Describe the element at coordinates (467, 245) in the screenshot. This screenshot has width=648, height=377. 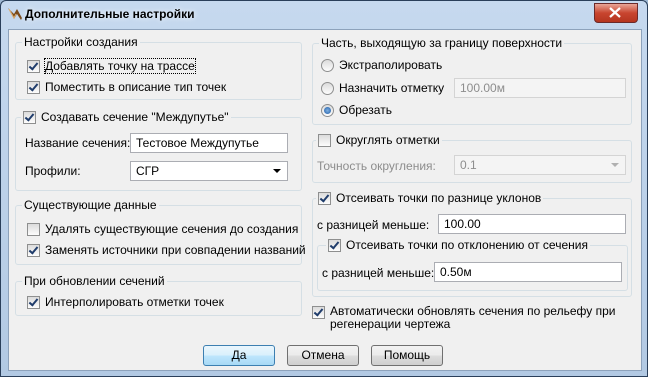
I see `deviation-filter-title: Отсеивать точки по отклонению от сечения` at that location.